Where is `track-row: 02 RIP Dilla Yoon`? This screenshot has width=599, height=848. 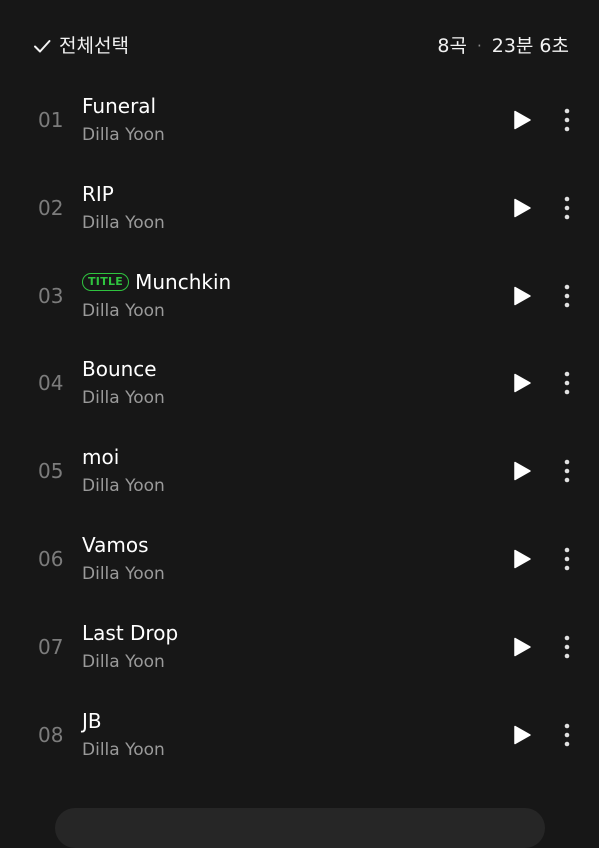 track-row: 02 RIP Dilla Yoon is located at coordinates (299, 208).